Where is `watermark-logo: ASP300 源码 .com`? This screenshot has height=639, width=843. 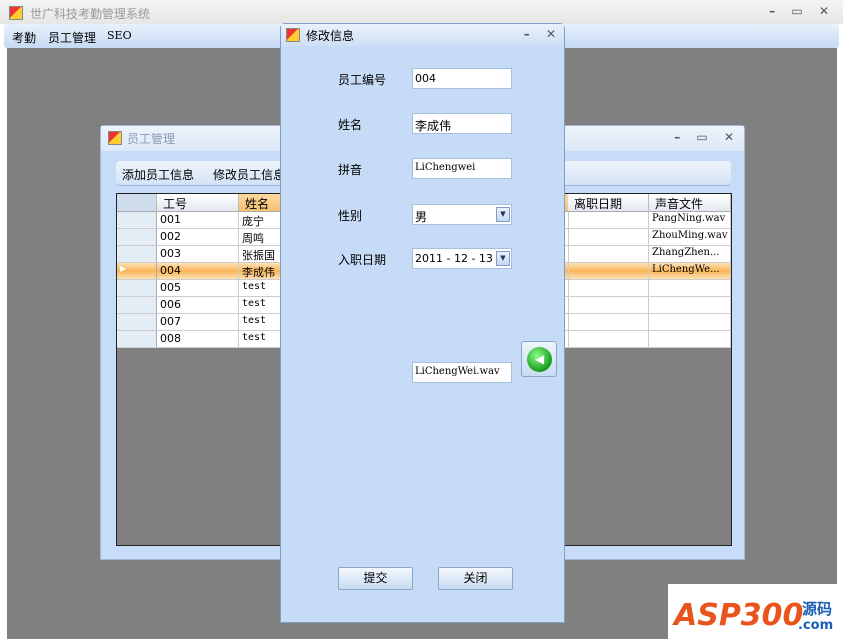
watermark-logo: ASP300 源码 .com is located at coordinates (754, 611).